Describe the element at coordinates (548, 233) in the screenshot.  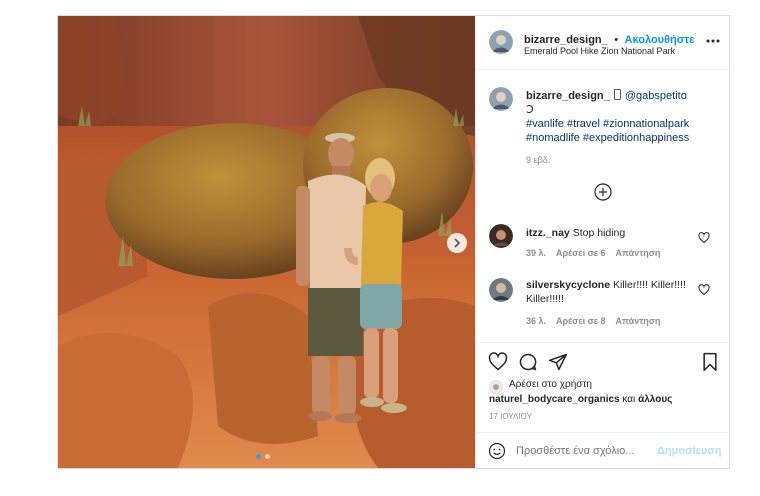
I see `comment-username: itzz._nay` at that location.